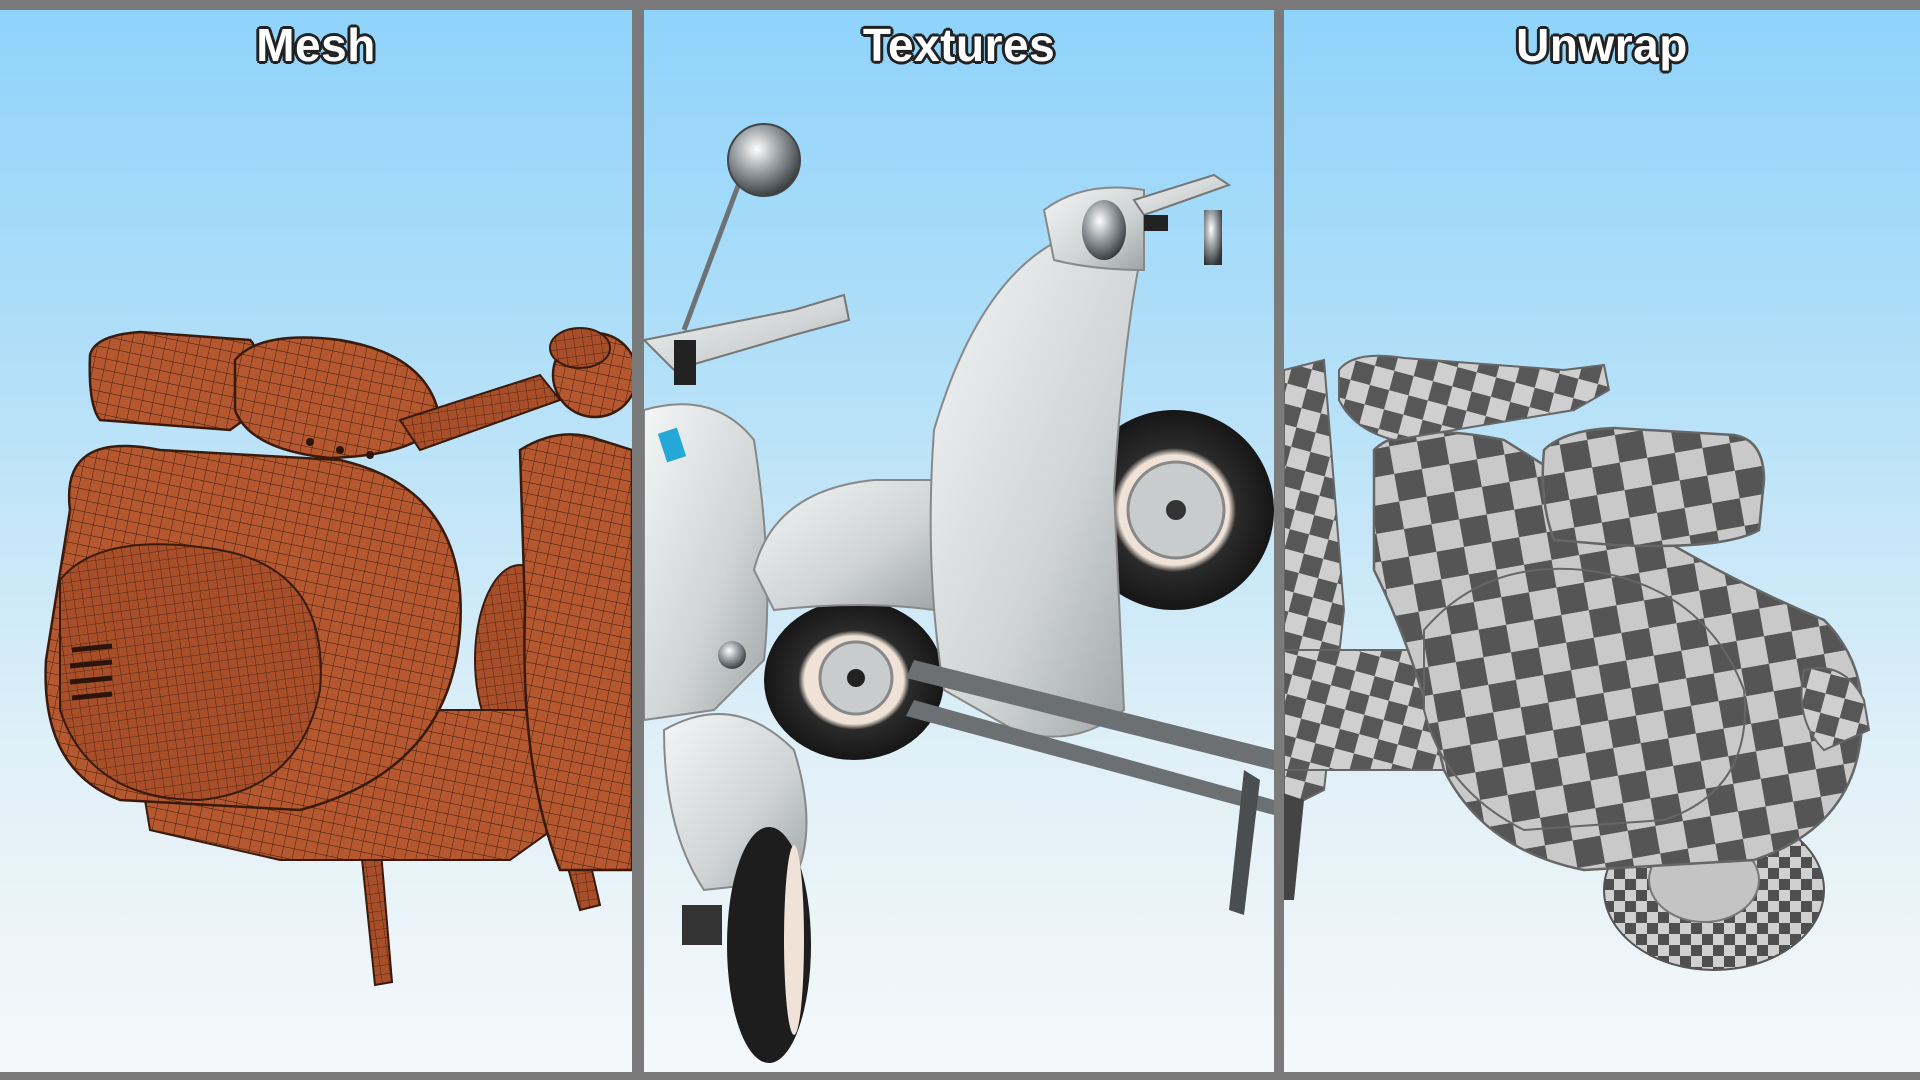  I want to click on mesh-title: Mesh, so click(316, 45).